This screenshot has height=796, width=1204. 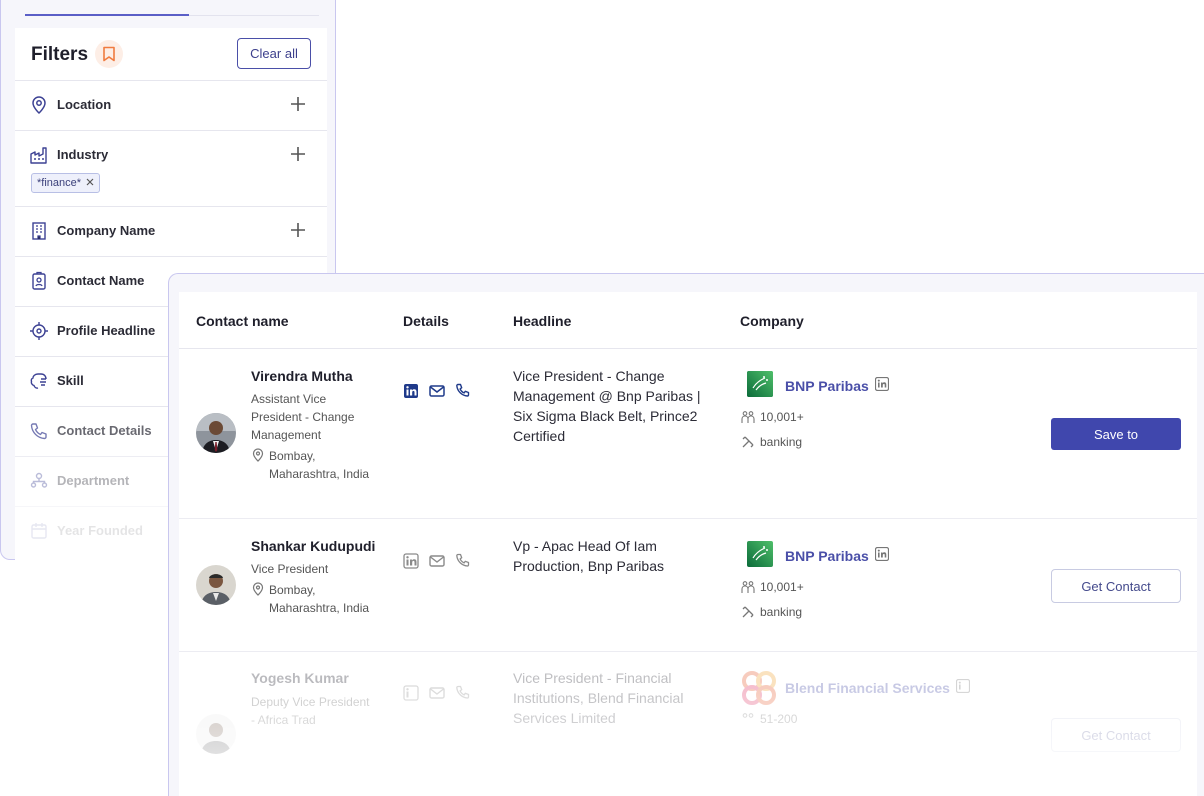 I want to click on contact-name: Shankar Kudupudi, so click(x=313, y=546).